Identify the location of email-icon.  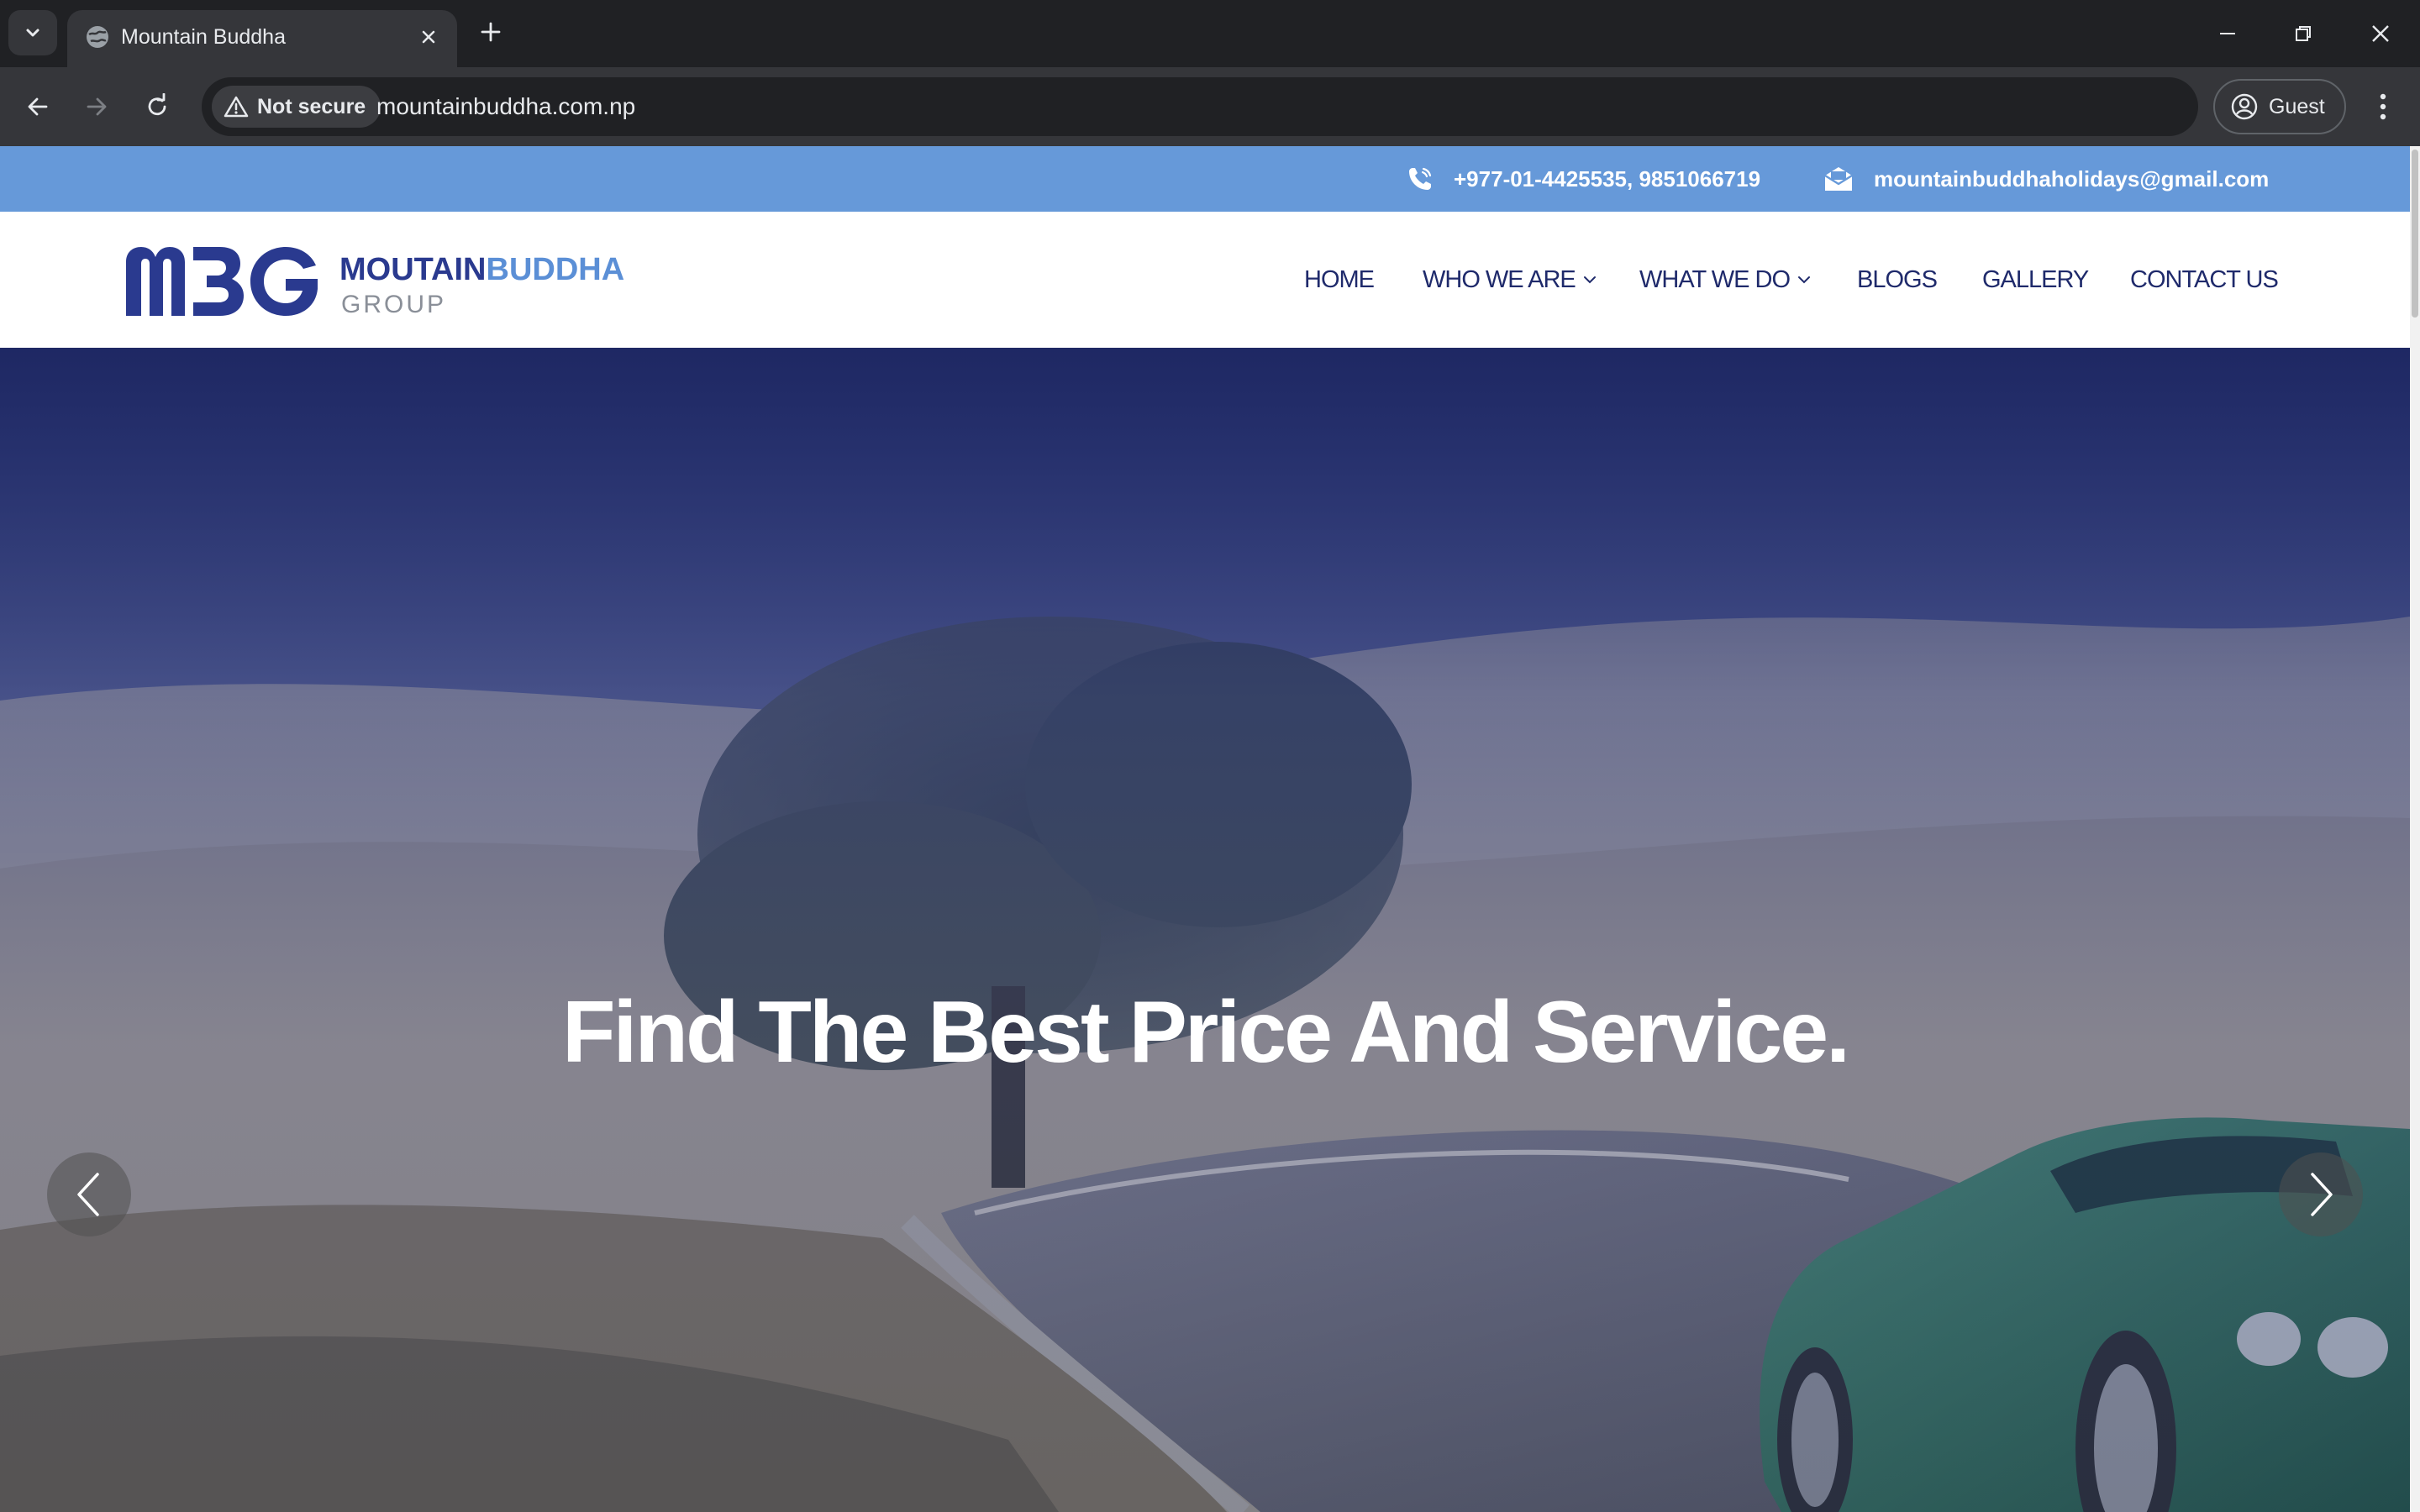
(1839, 179).